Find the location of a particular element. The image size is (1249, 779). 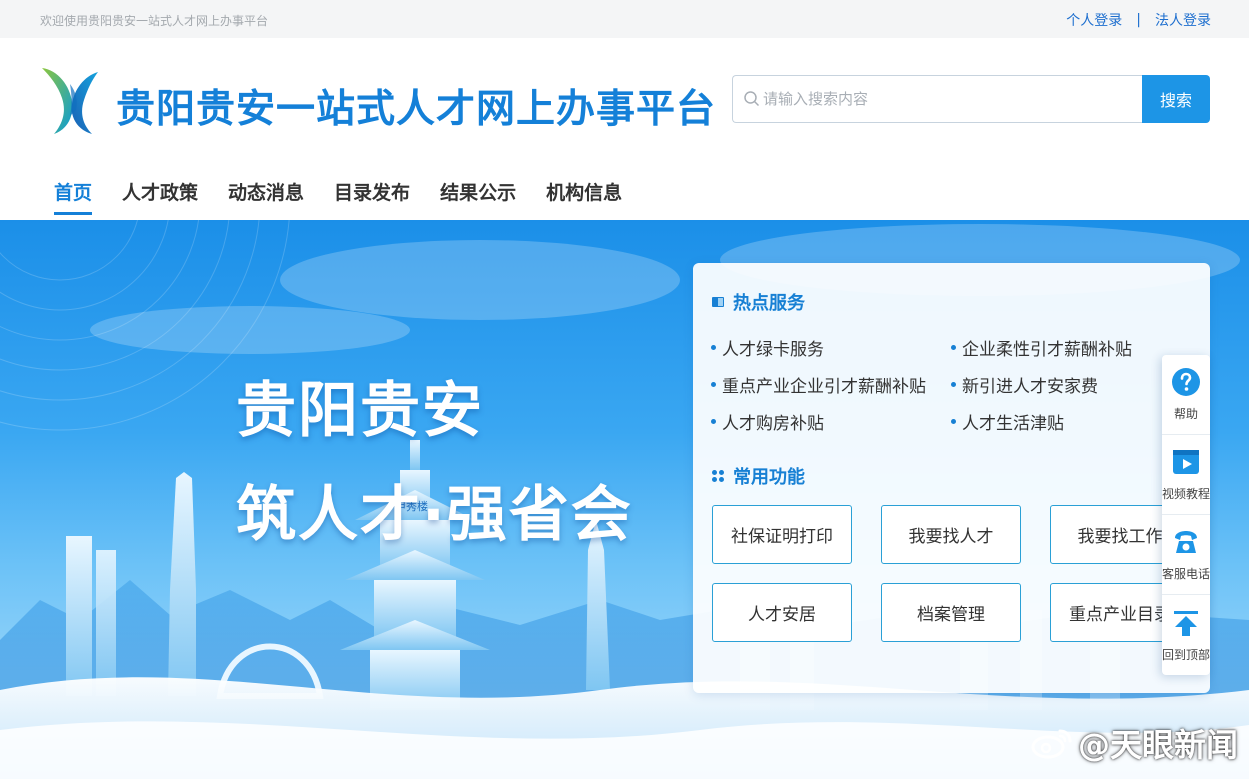

banner-slogan-line2: 筑人才·强省会 is located at coordinates (434, 515).